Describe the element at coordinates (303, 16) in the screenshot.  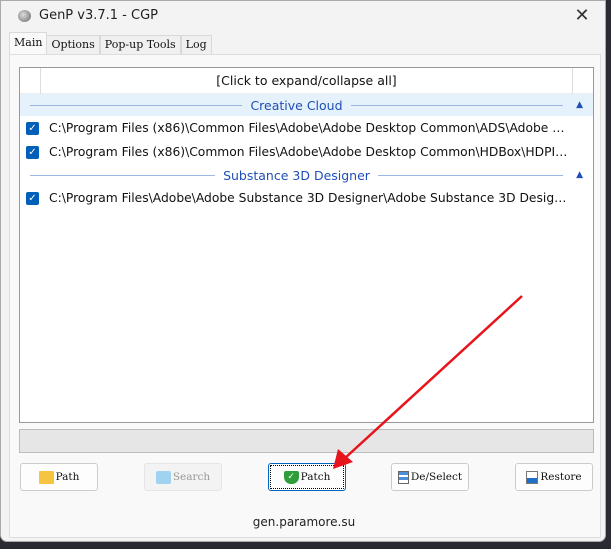
I see `title-bar: GenP v3.7.1 - CGP ✕` at that location.